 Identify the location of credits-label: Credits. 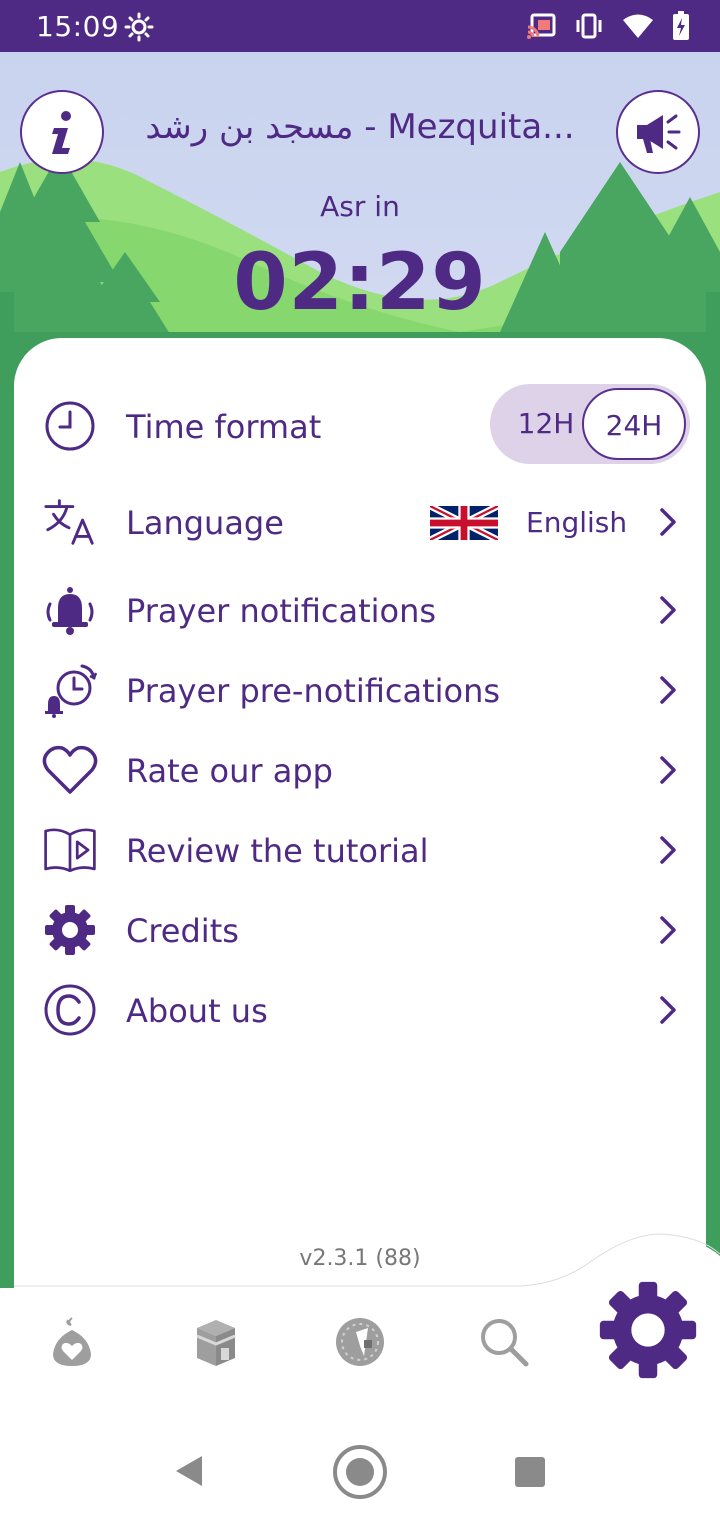
(182, 931).